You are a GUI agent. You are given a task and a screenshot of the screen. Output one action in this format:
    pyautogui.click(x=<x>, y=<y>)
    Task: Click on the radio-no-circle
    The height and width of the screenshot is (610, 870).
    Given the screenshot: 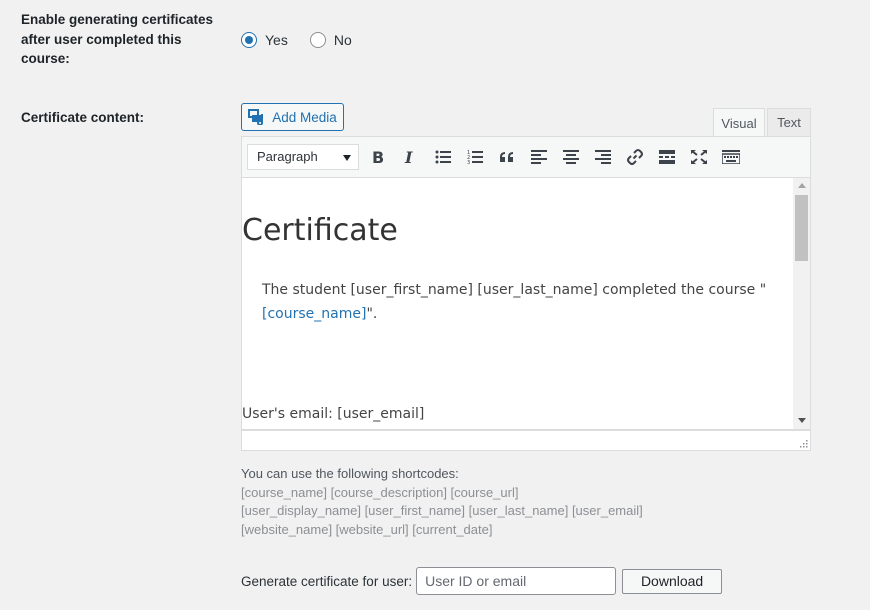 What is the action you would take?
    pyautogui.click(x=317, y=40)
    